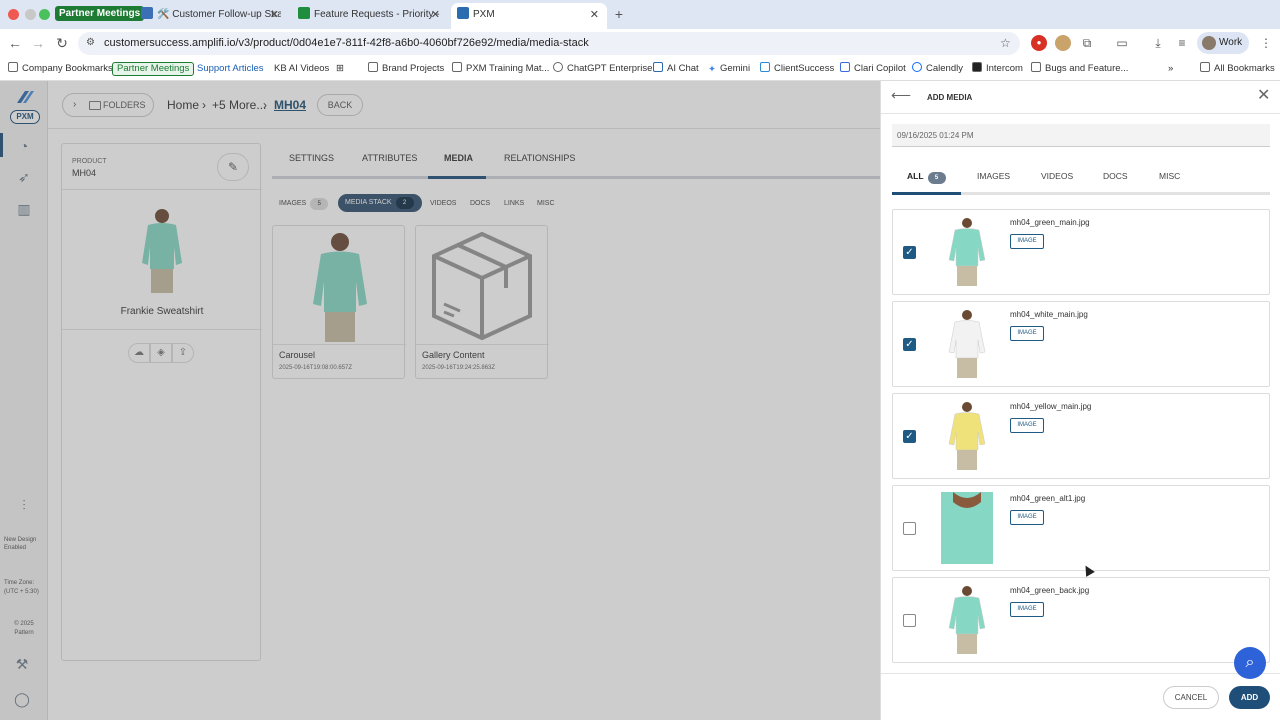 This screenshot has height=720, width=1280. What do you see at coordinates (100, 13) in the screenshot?
I see `tab-group-partner-meetings: Partner Meetings` at bounding box center [100, 13].